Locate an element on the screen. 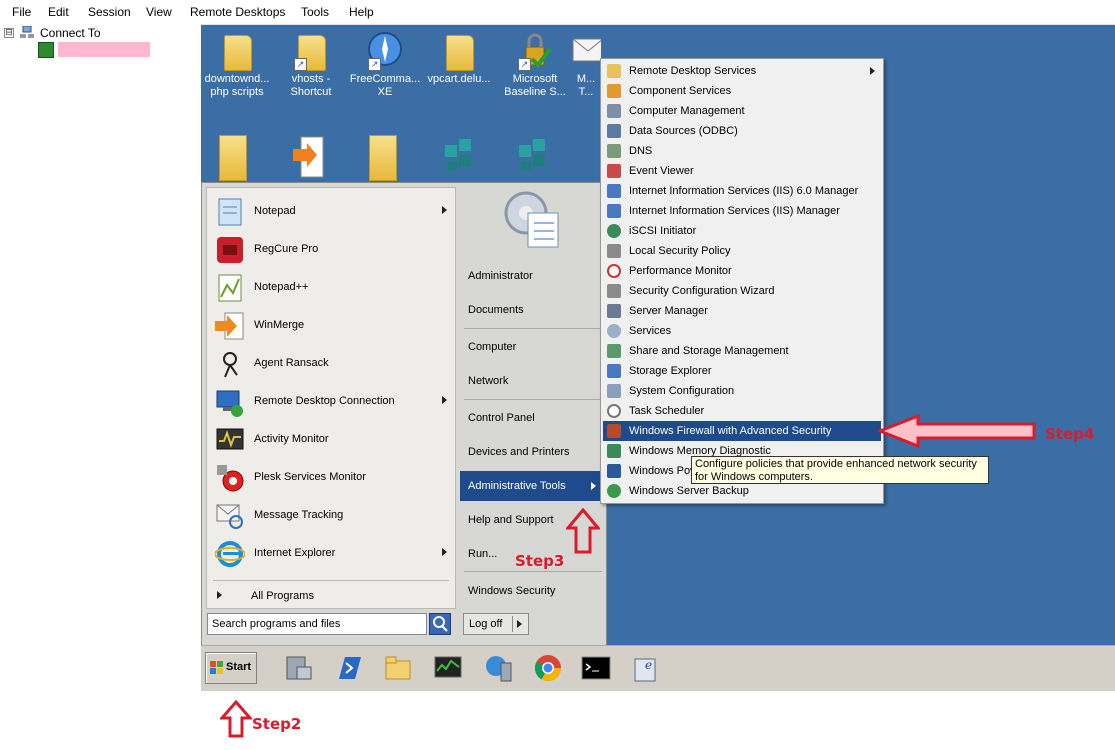 The height and width of the screenshot is (750, 1115). menu-help: Help is located at coordinates (361, 12).